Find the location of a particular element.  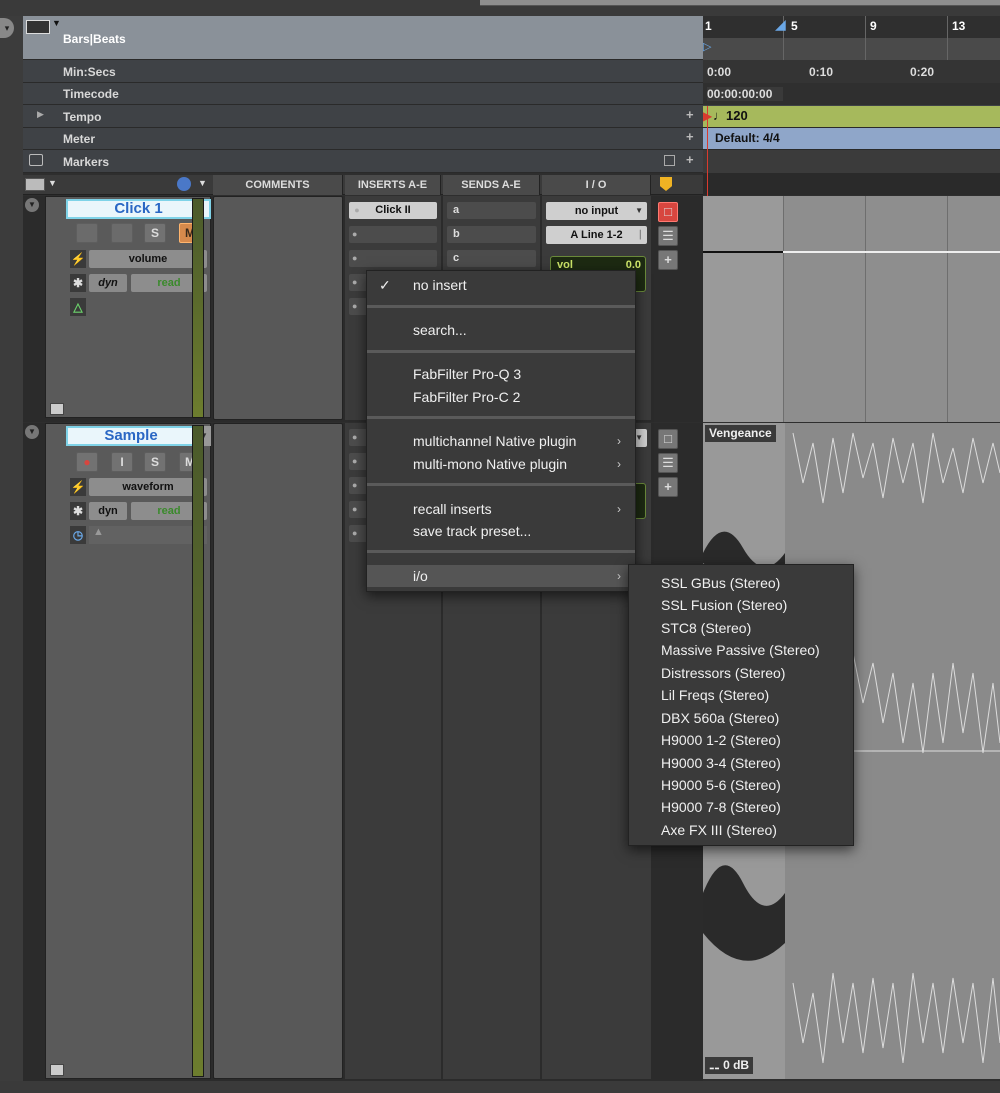

track-list-toggle-icon is located at coordinates (35, 184).